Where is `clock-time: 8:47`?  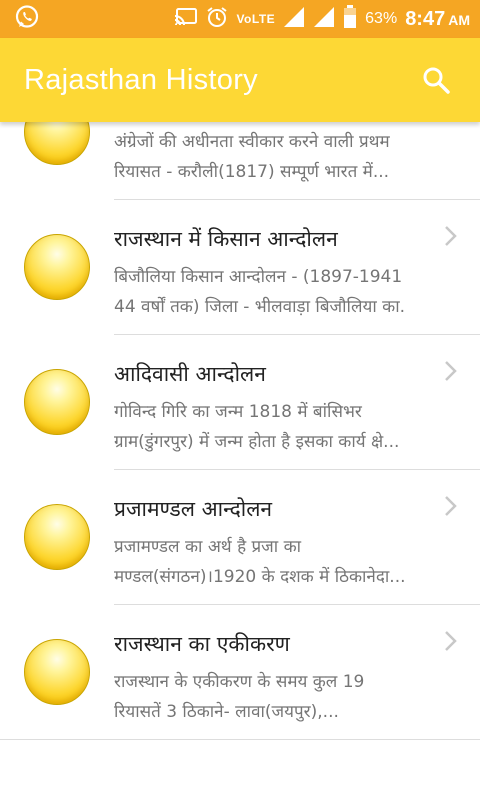
clock-time: 8:47 is located at coordinates (425, 18).